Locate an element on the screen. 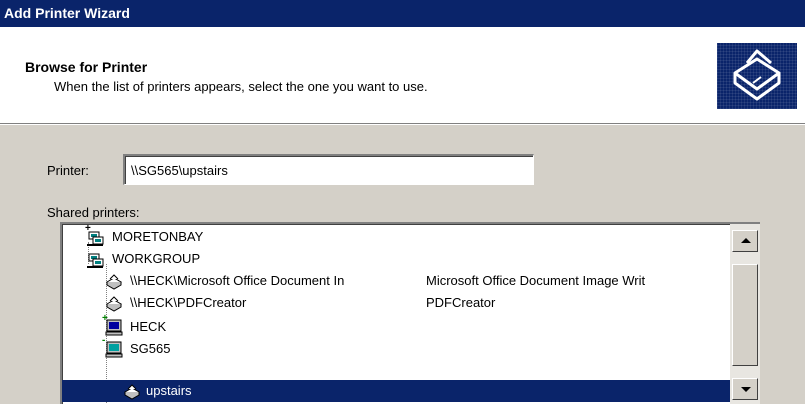  tree-item-label: upstairs is located at coordinates (169, 390).